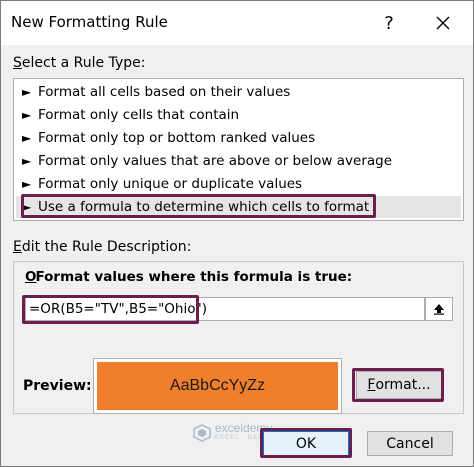 The height and width of the screenshot is (467, 474). Describe the element at coordinates (237, 23) in the screenshot. I see `title-bar: New Formatting Rule ?` at that location.